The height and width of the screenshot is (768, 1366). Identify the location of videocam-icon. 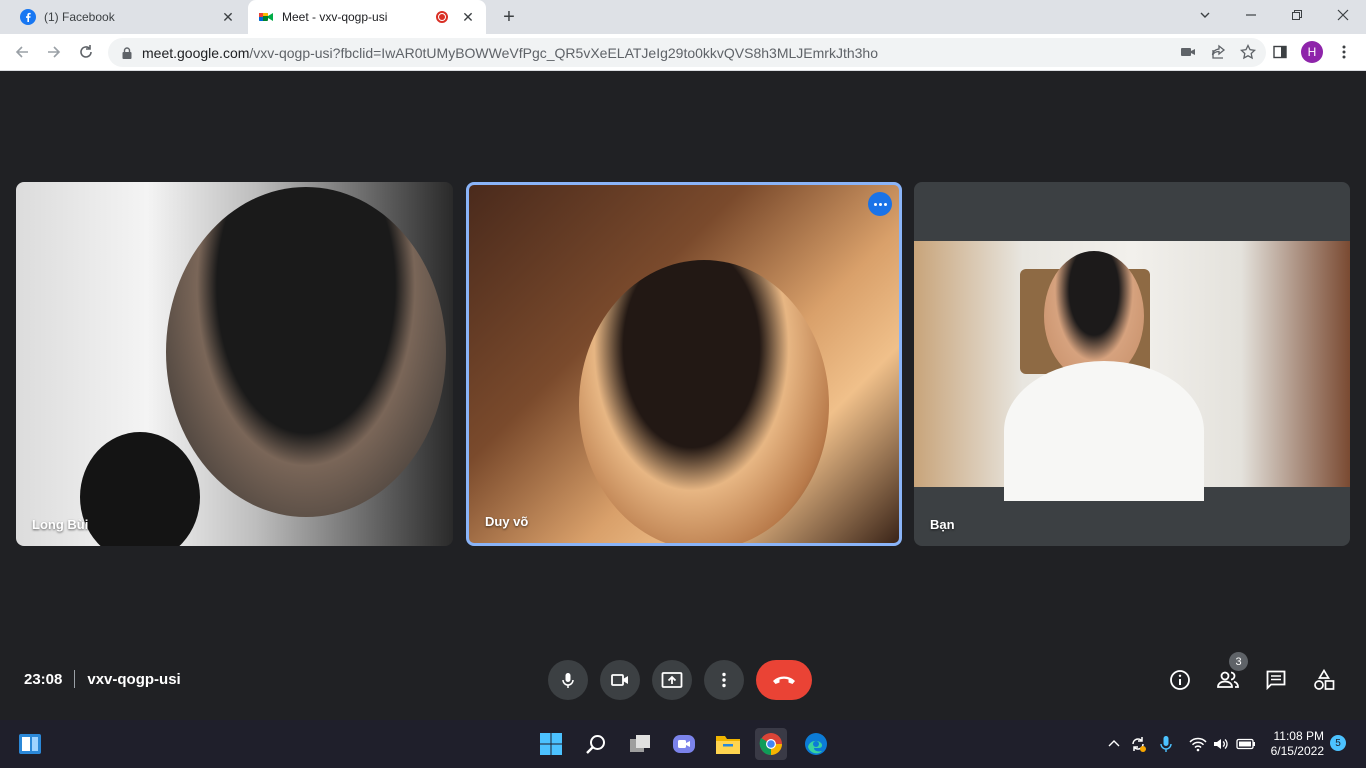
(619, 680).